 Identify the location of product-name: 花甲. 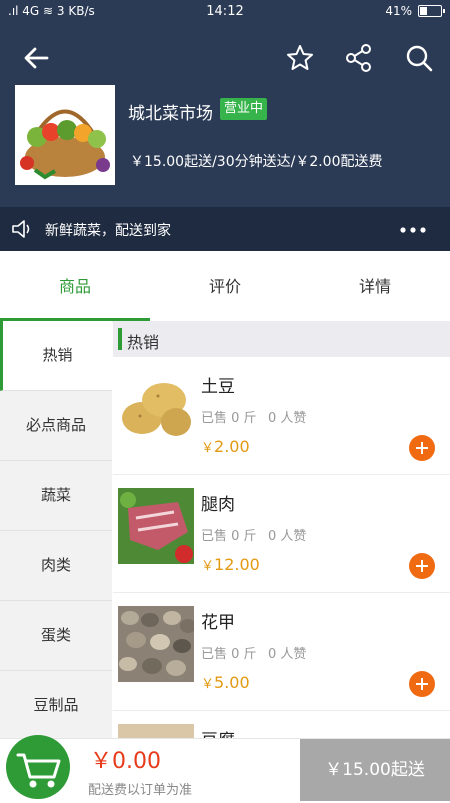
(218, 623).